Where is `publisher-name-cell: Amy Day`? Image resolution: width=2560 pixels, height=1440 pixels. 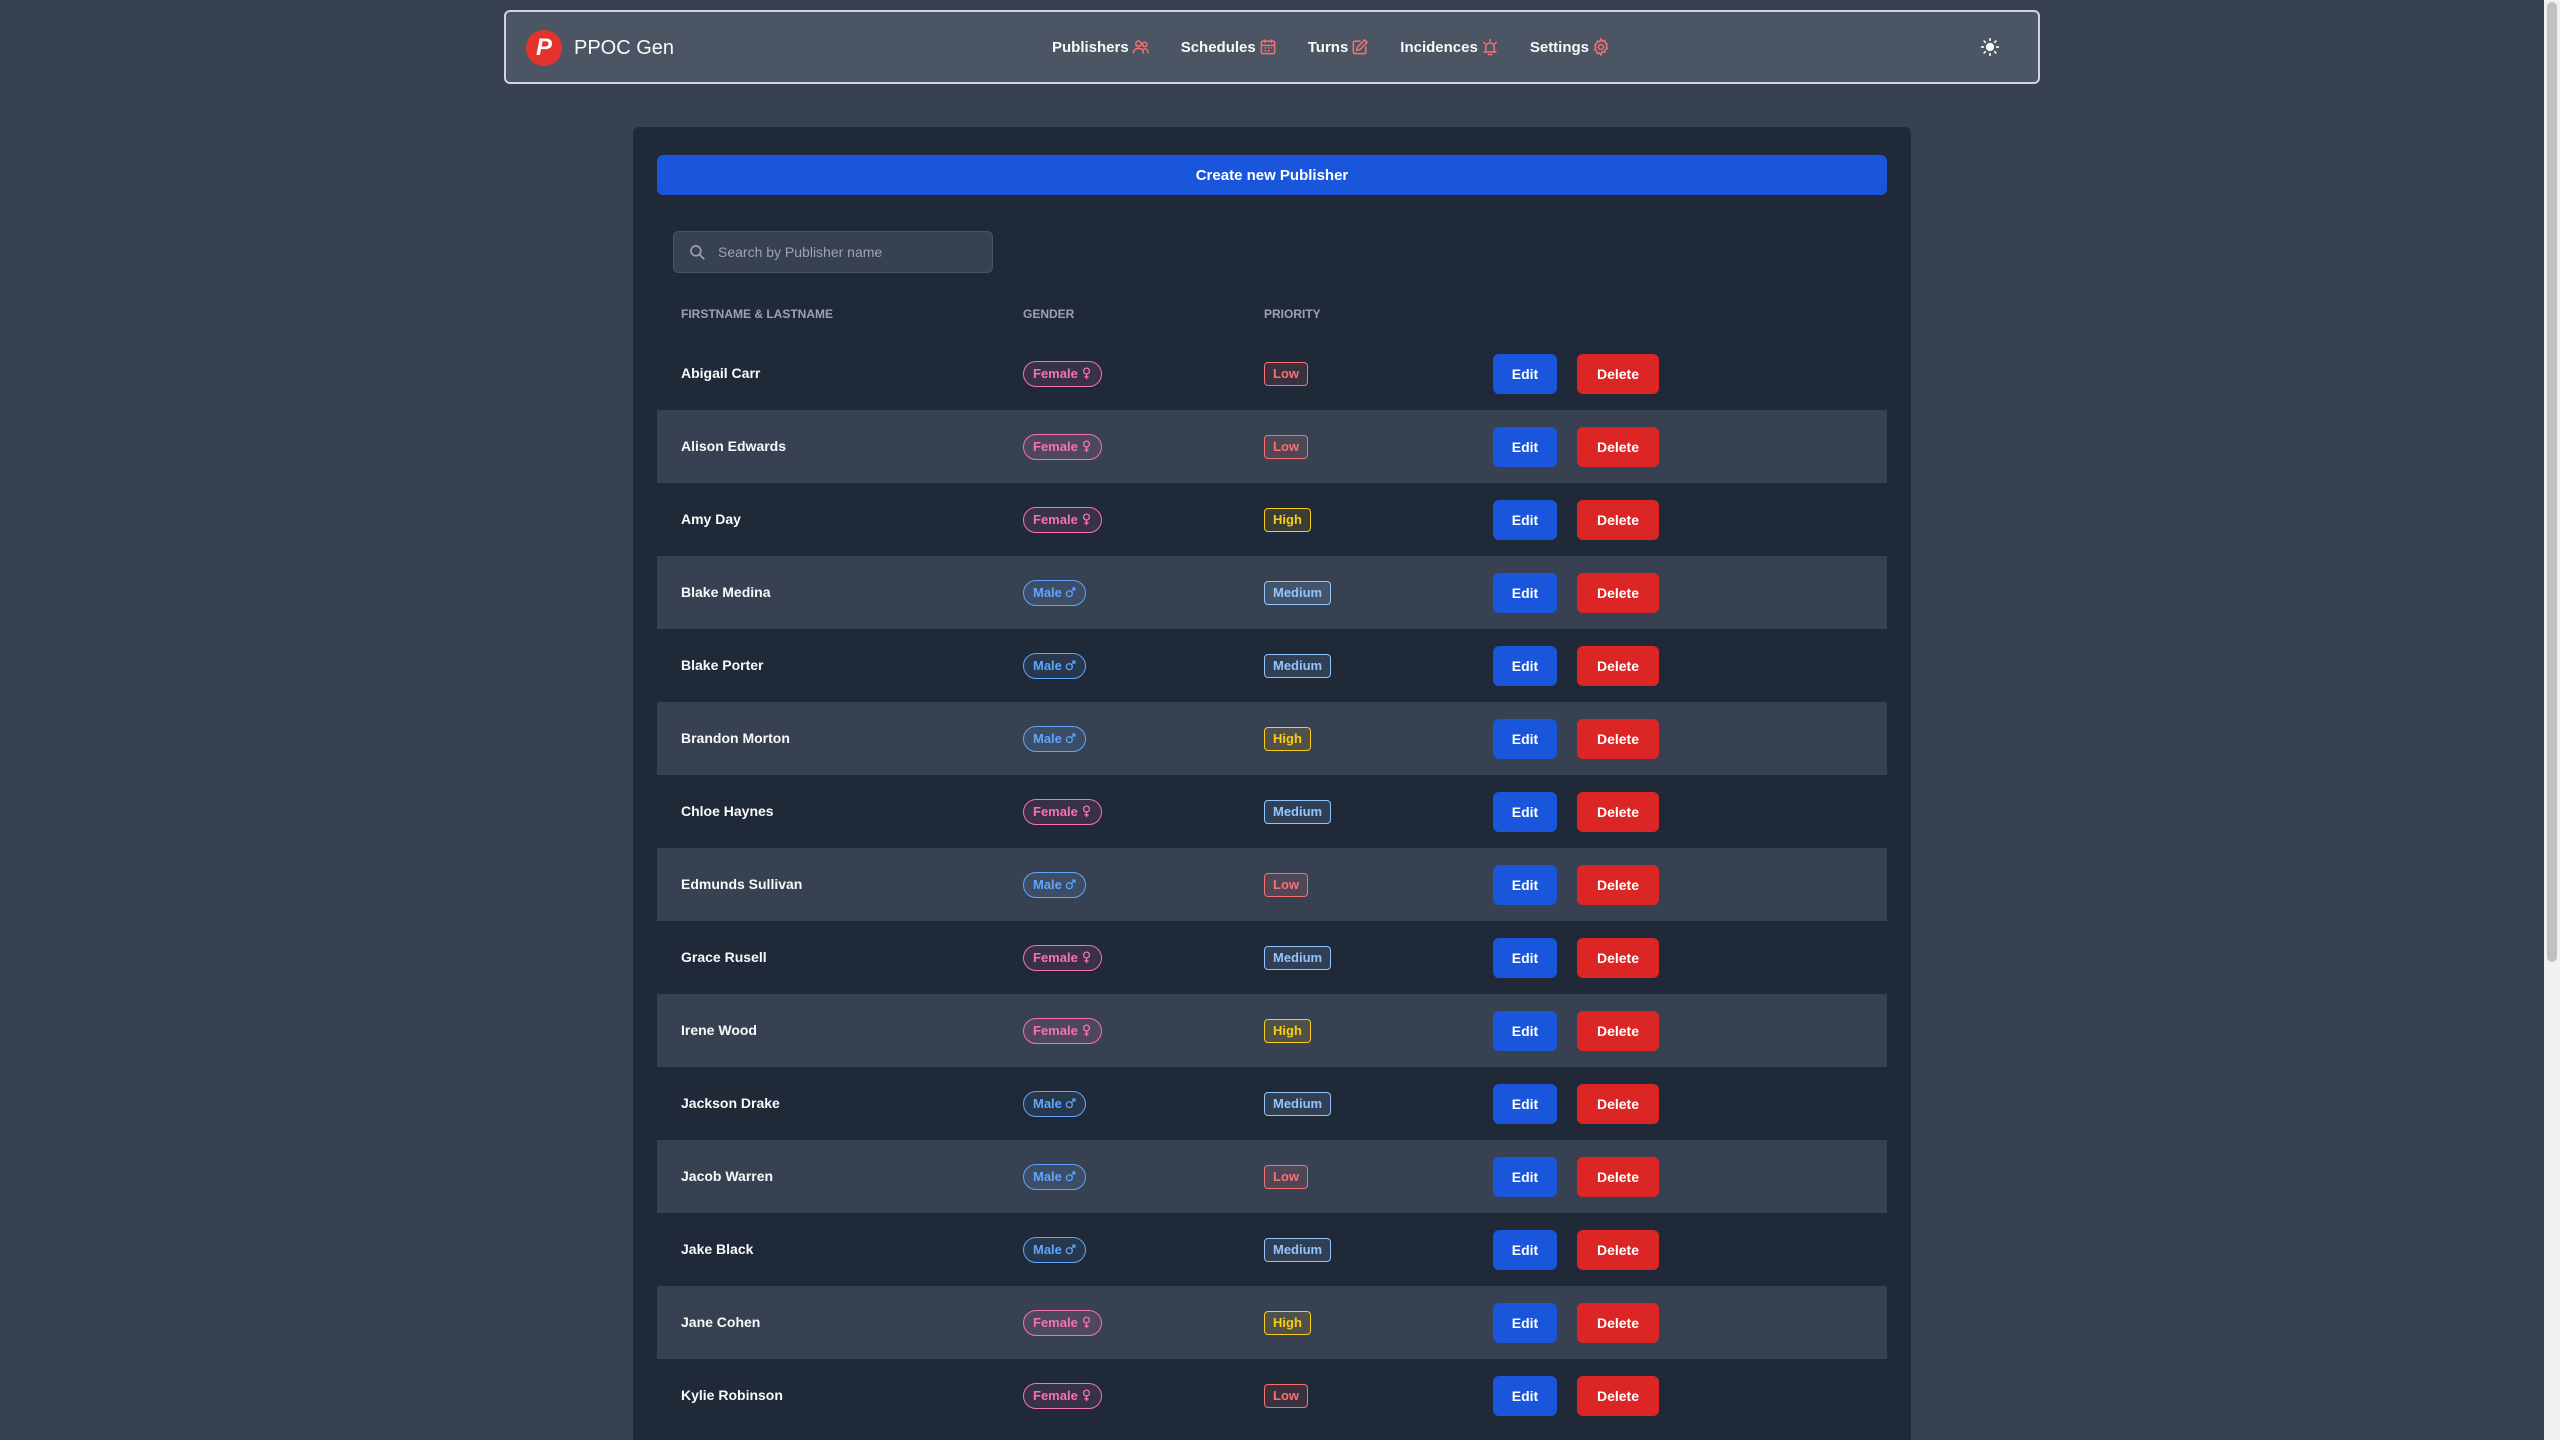 publisher-name-cell: Amy Day is located at coordinates (840, 520).